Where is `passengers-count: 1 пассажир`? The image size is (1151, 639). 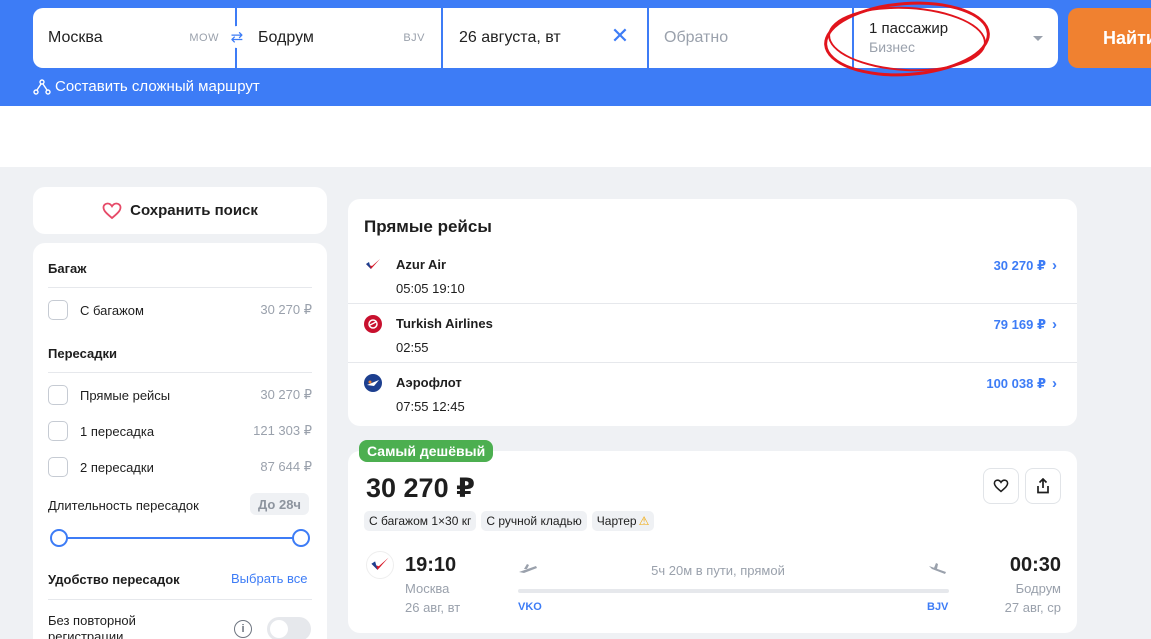
passengers-count: 1 пассажир is located at coordinates (909, 28).